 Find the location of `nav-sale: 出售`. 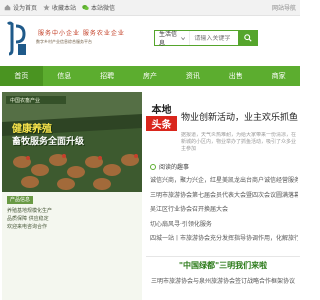

nav-sale: 出售 is located at coordinates (235, 76).